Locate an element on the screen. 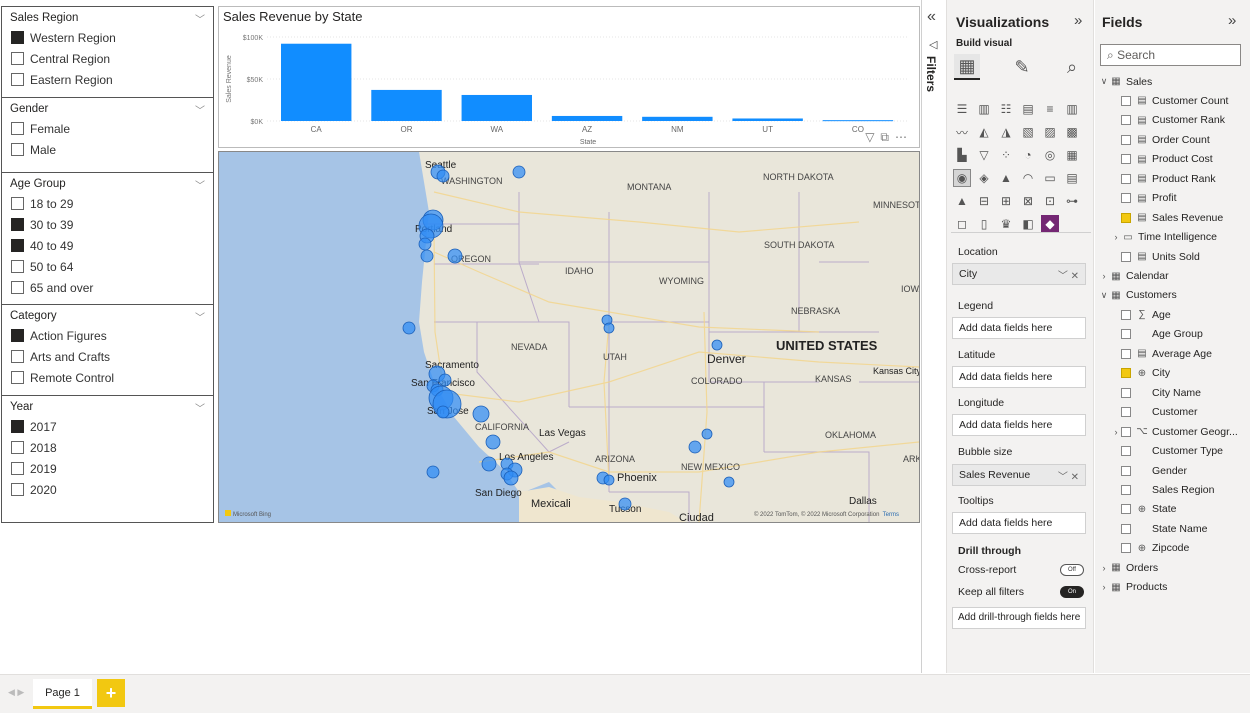 This screenshot has height=713, width=1250. build-visual-icon: ▦ is located at coordinates (967, 67).